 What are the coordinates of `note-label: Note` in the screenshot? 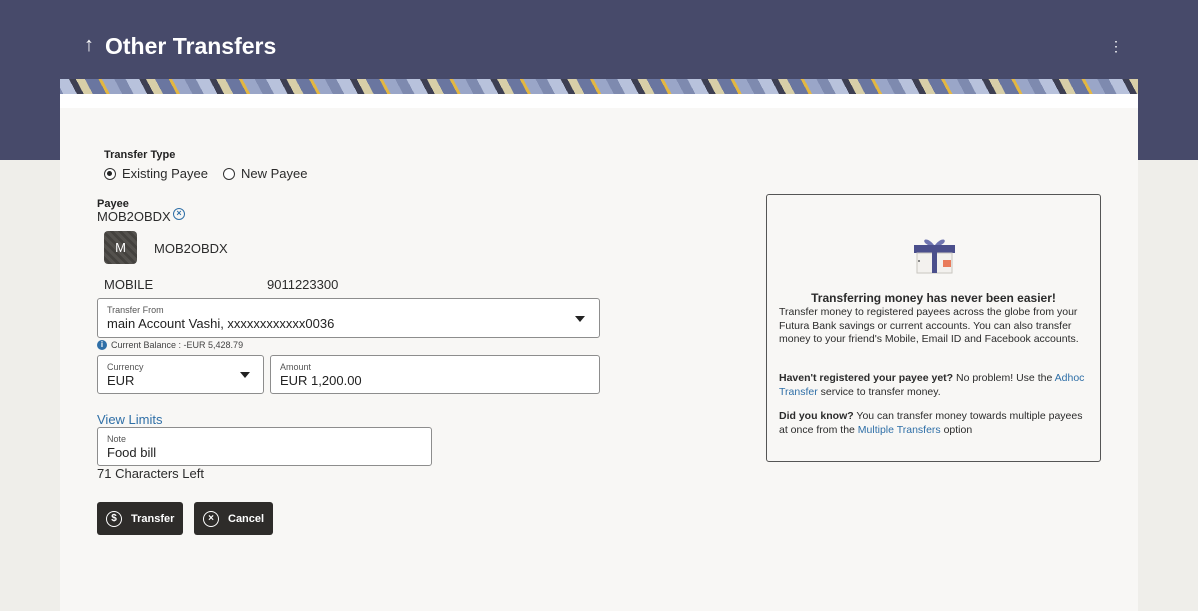 It's located at (117, 439).